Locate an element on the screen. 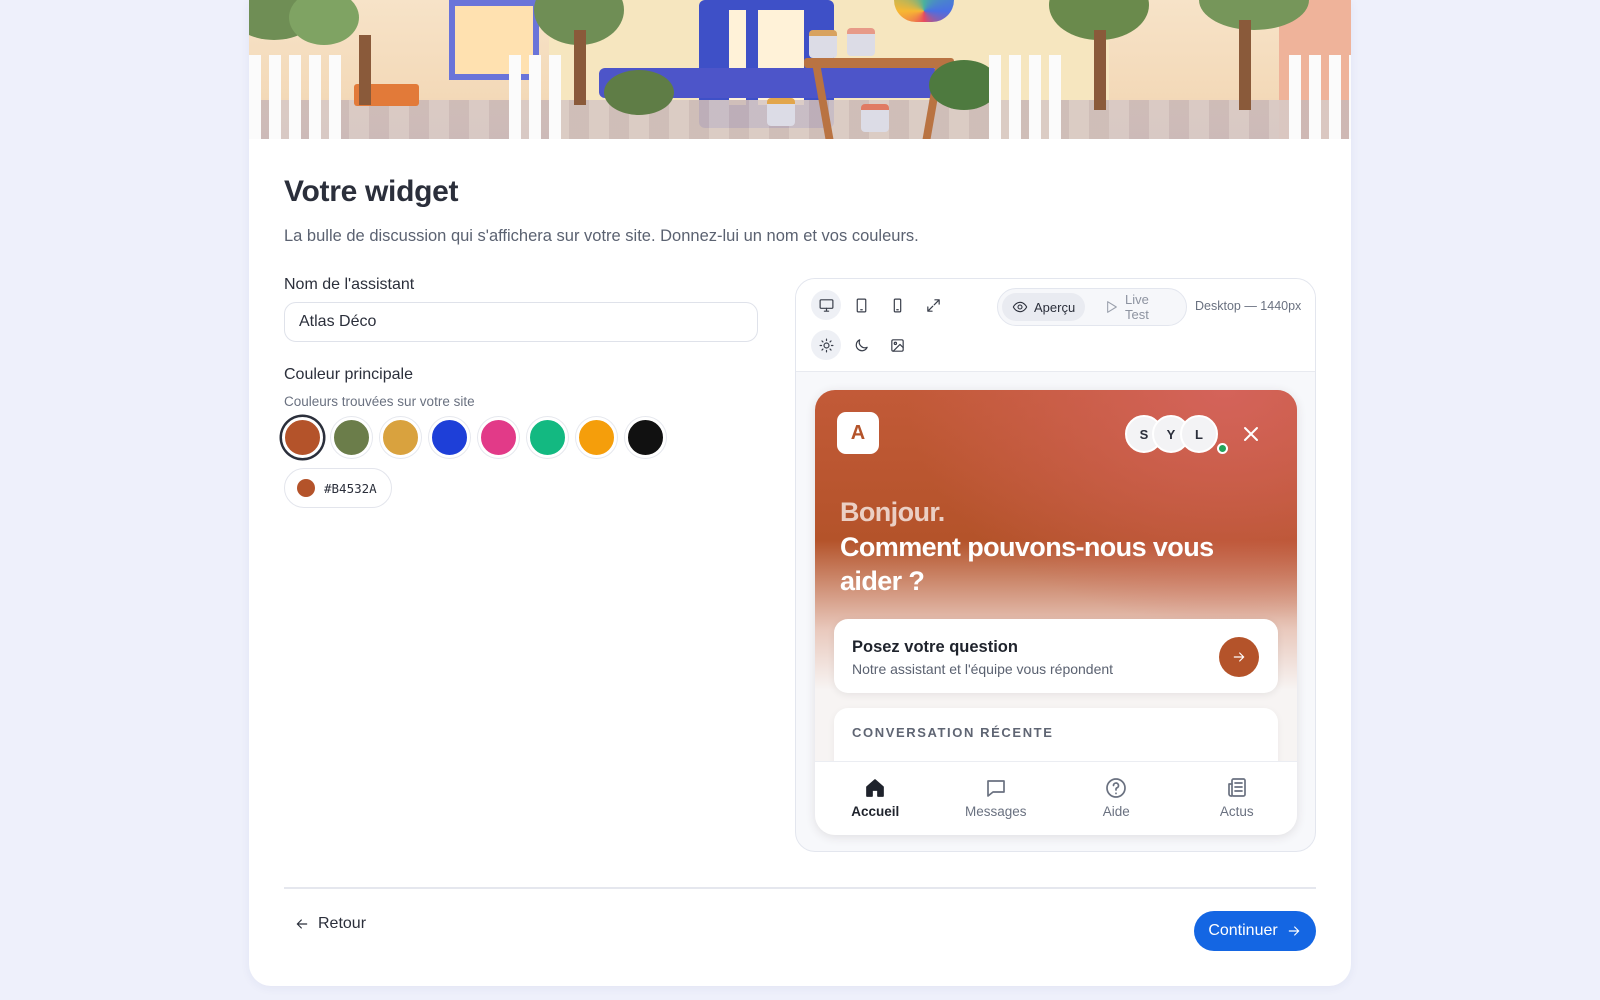 This screenshot has height=1000, width=1600. main-color-label: Couleur principale is located at coordinates (348, 374).